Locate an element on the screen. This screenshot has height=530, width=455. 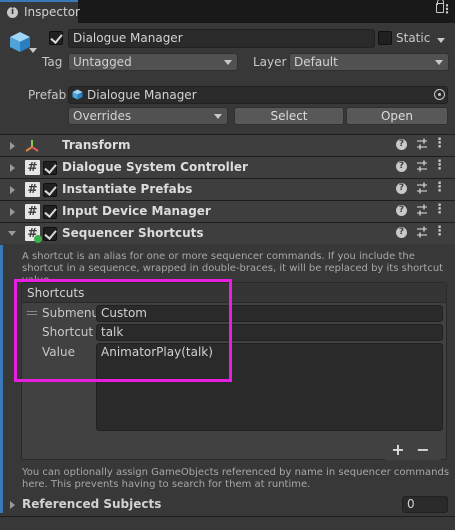
static-dropdown-arrow-icon is located at coordinates (441, 40).